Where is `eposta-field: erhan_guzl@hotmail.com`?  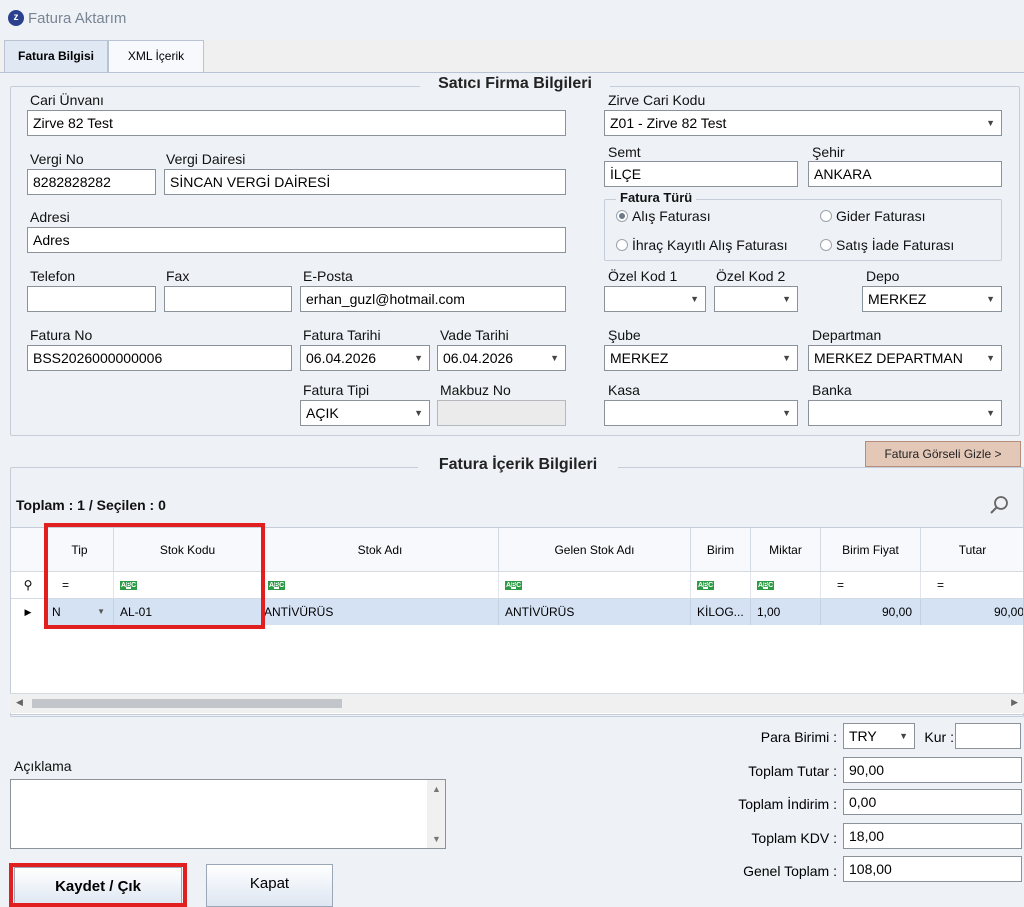 eposta-field: erhan_guzl@hotmail.com is located at coordinates (433, 299).